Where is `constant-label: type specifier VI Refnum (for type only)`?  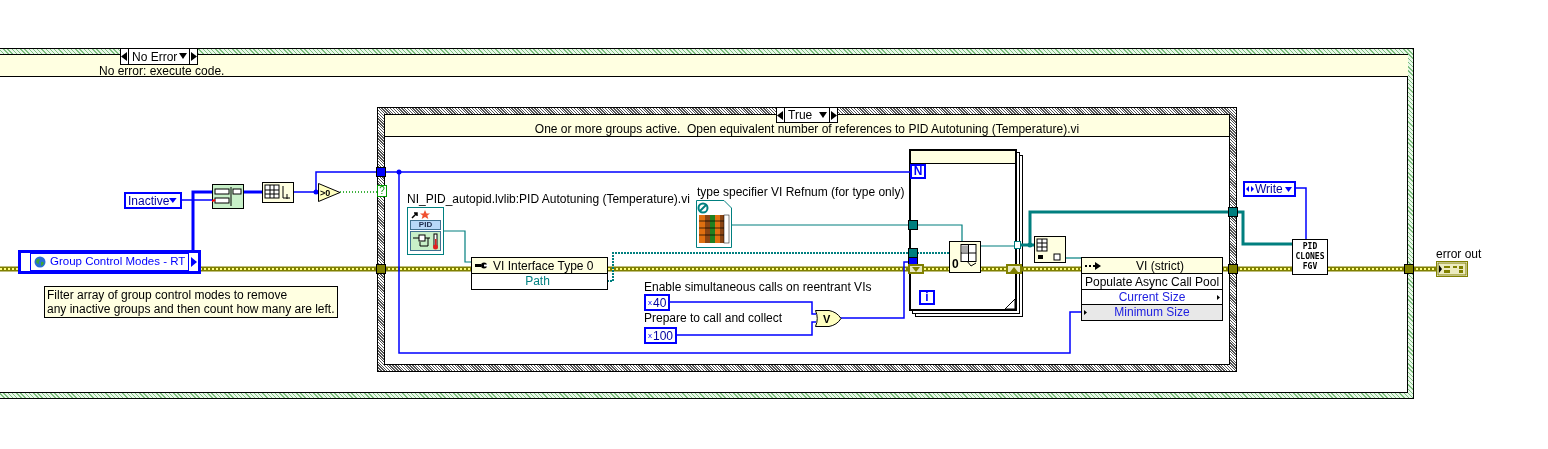 constant-label: type specifier VI Refnum (for type only) is located at coordinates (801, 192).